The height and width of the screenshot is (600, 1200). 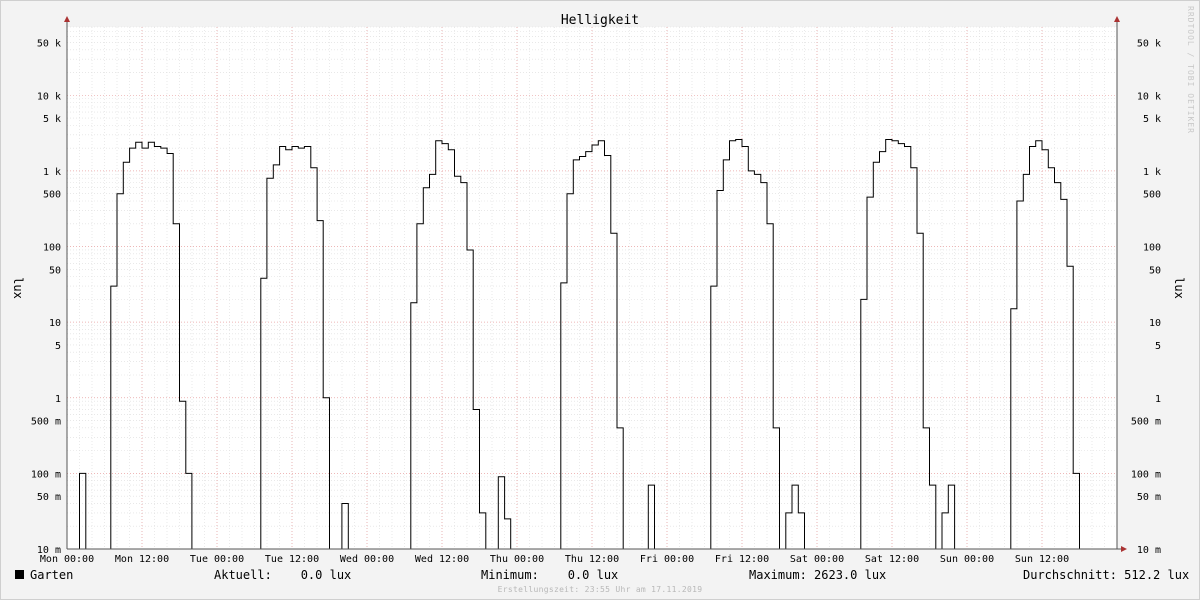 What do you see at coordinates (1106, 575) in the screenshot?
I see `legend-average: Durchschnitt: 512.2 lux` at bounding box center [1106, 575].